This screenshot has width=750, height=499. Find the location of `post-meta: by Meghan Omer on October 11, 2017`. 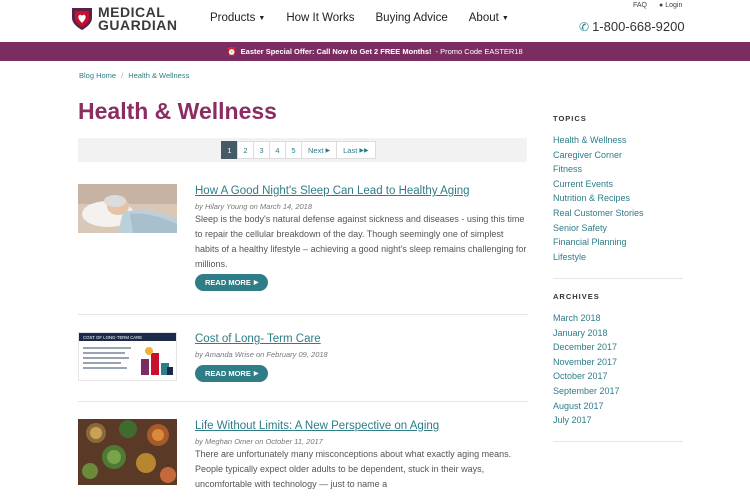

post-meta: by Meghan Omer on October 11, 2017 is located at coordinates (259, 441).